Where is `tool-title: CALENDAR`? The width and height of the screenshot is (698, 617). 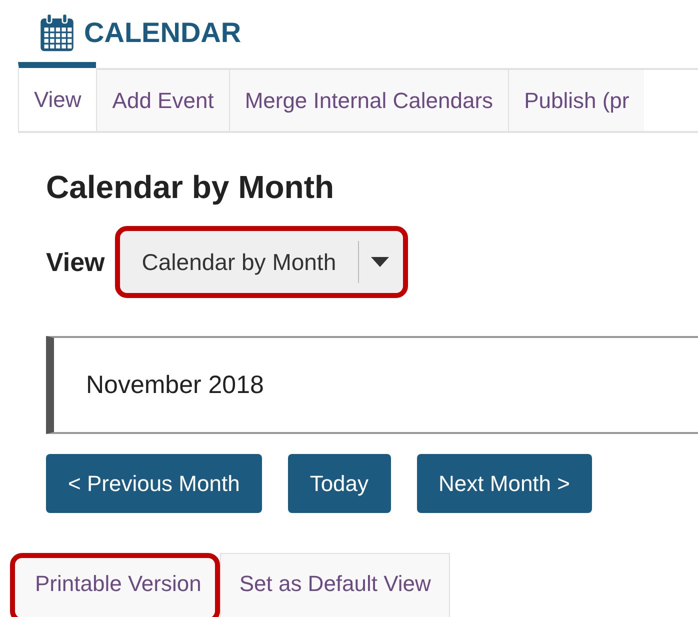
tool-title: CALENDAR is located at coordinates (163, 33).